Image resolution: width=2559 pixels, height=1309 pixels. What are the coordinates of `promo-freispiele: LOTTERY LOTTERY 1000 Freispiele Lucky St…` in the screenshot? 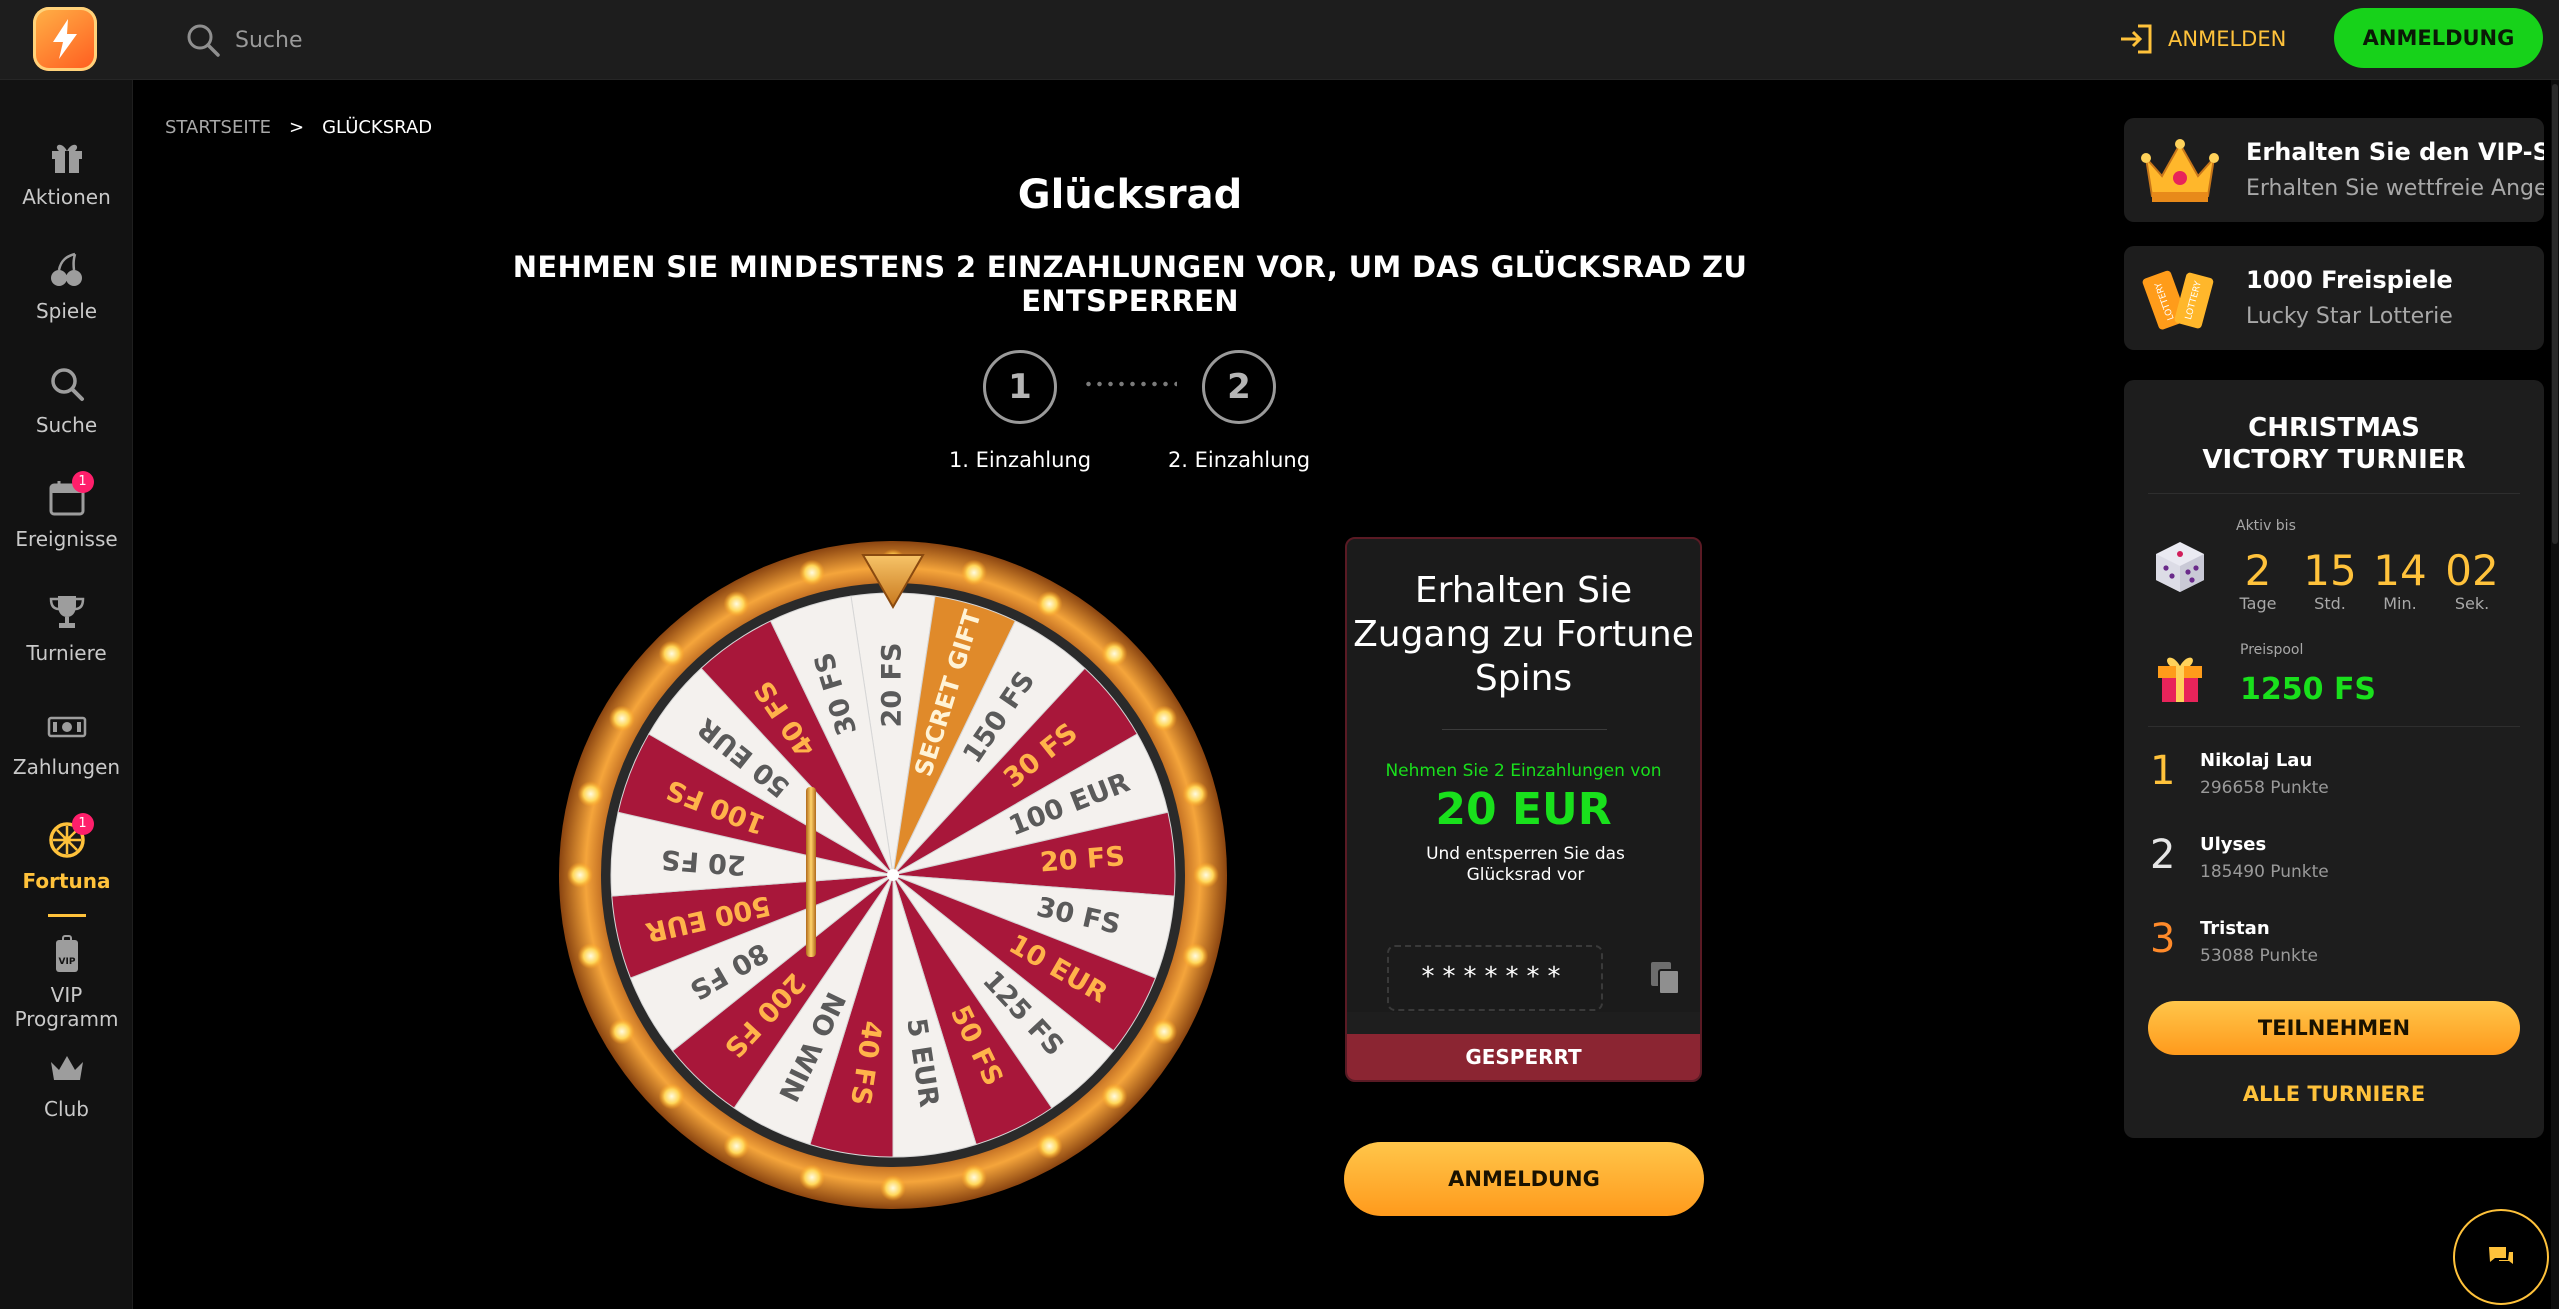 It's located at (2334, 298).